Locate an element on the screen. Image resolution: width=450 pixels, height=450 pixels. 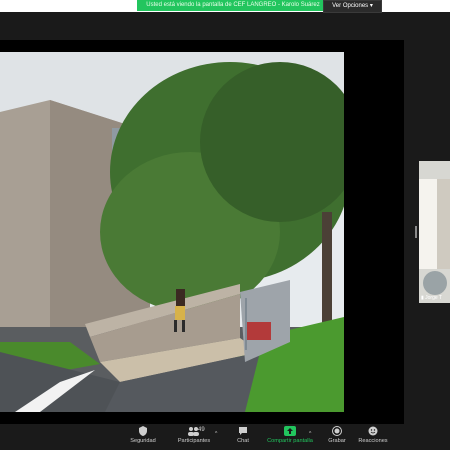
share-screen-button: Compartir pantalla ^ is located at coordinates (290, 437).